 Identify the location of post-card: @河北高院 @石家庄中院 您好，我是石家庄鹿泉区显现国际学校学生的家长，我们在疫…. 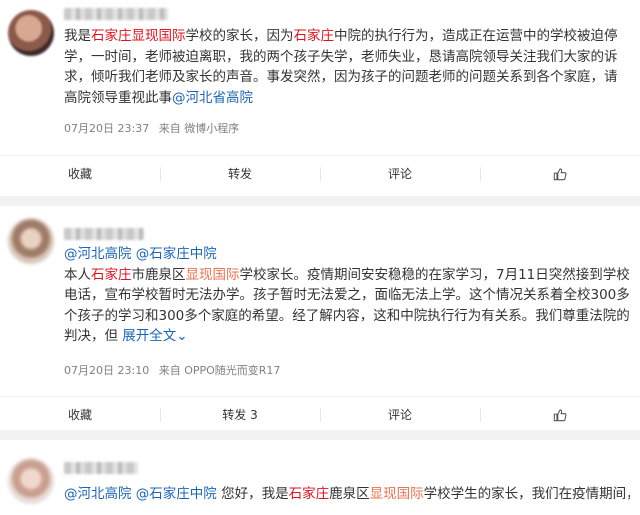
(320, 477).